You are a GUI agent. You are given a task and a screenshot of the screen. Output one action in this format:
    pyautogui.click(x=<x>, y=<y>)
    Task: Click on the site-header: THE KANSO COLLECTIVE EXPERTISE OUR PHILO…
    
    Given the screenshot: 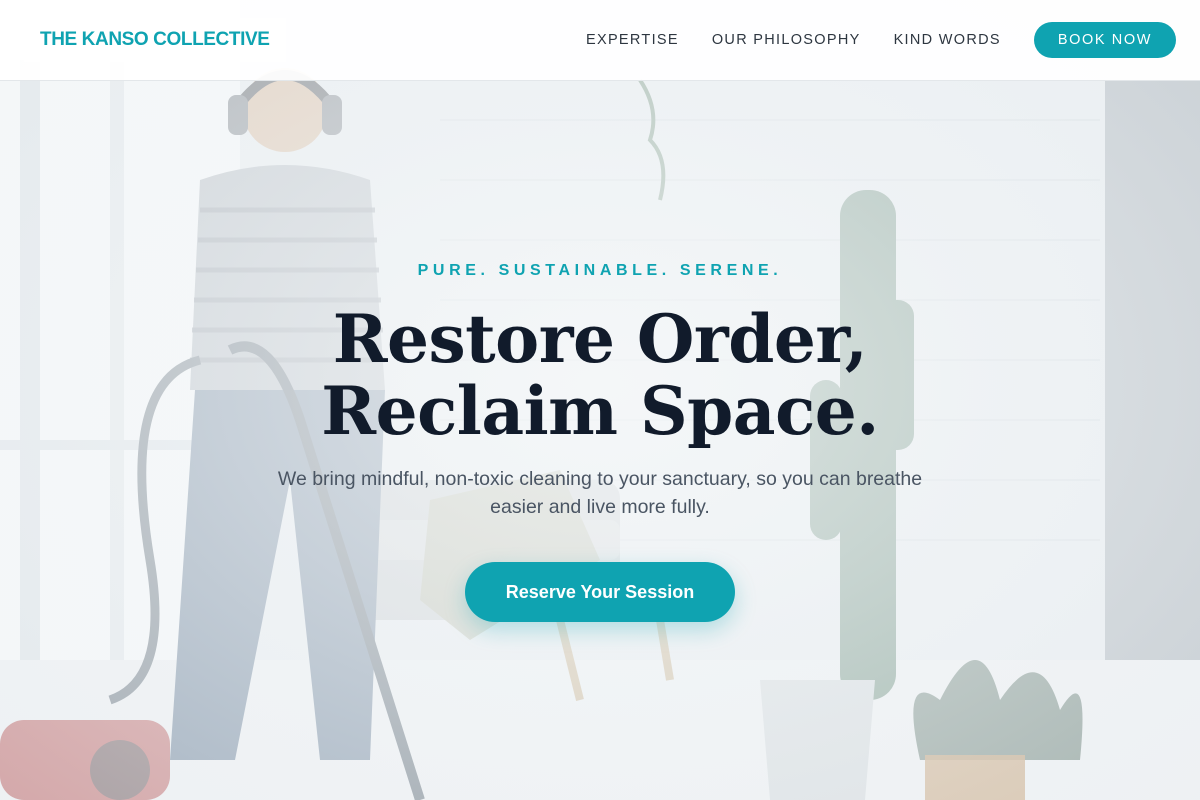 What is the action you would take?
    pyautogui.click(x=600, y=40)
    